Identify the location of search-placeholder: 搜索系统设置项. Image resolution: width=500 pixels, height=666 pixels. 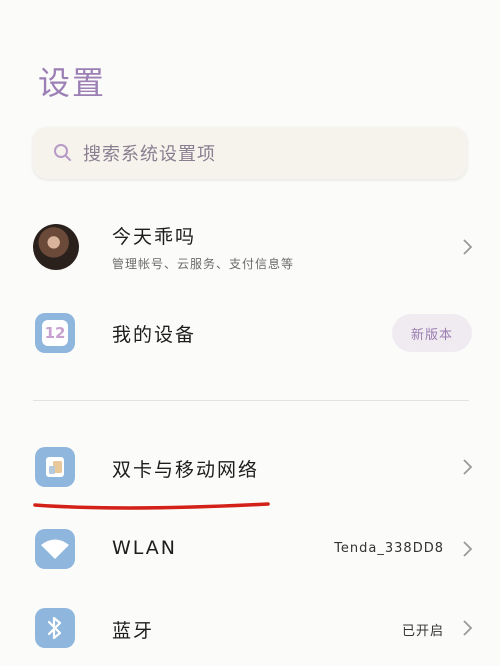
(149, 154).